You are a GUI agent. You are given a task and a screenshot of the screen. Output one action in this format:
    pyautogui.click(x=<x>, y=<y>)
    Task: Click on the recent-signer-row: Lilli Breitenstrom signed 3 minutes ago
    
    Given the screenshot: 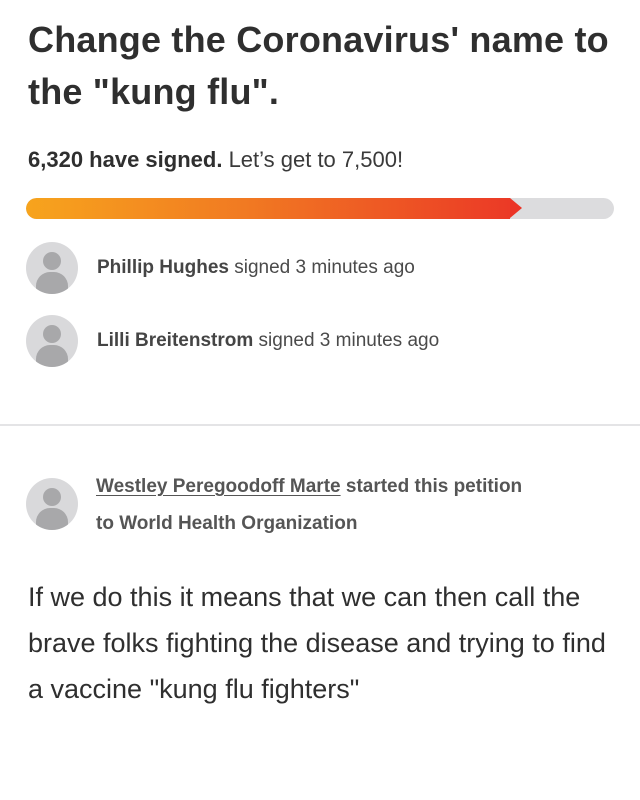 What is the action you would take?
    pyautogui.click(x=232, y=341)
    